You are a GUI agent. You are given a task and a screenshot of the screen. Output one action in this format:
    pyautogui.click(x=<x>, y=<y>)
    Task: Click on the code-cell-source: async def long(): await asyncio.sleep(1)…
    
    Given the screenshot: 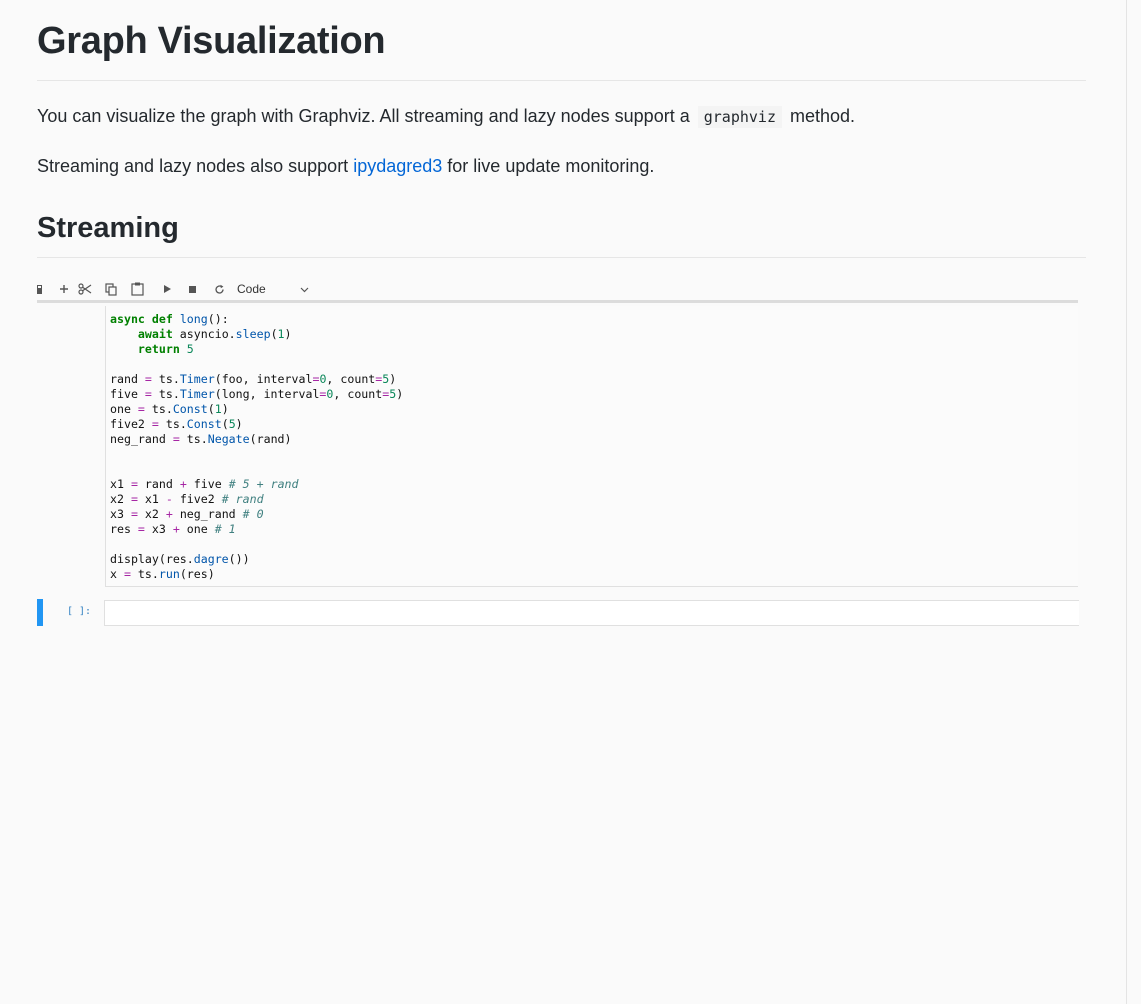 What is the action you would take?
    pyautogui.click(x=256, y=447)
    